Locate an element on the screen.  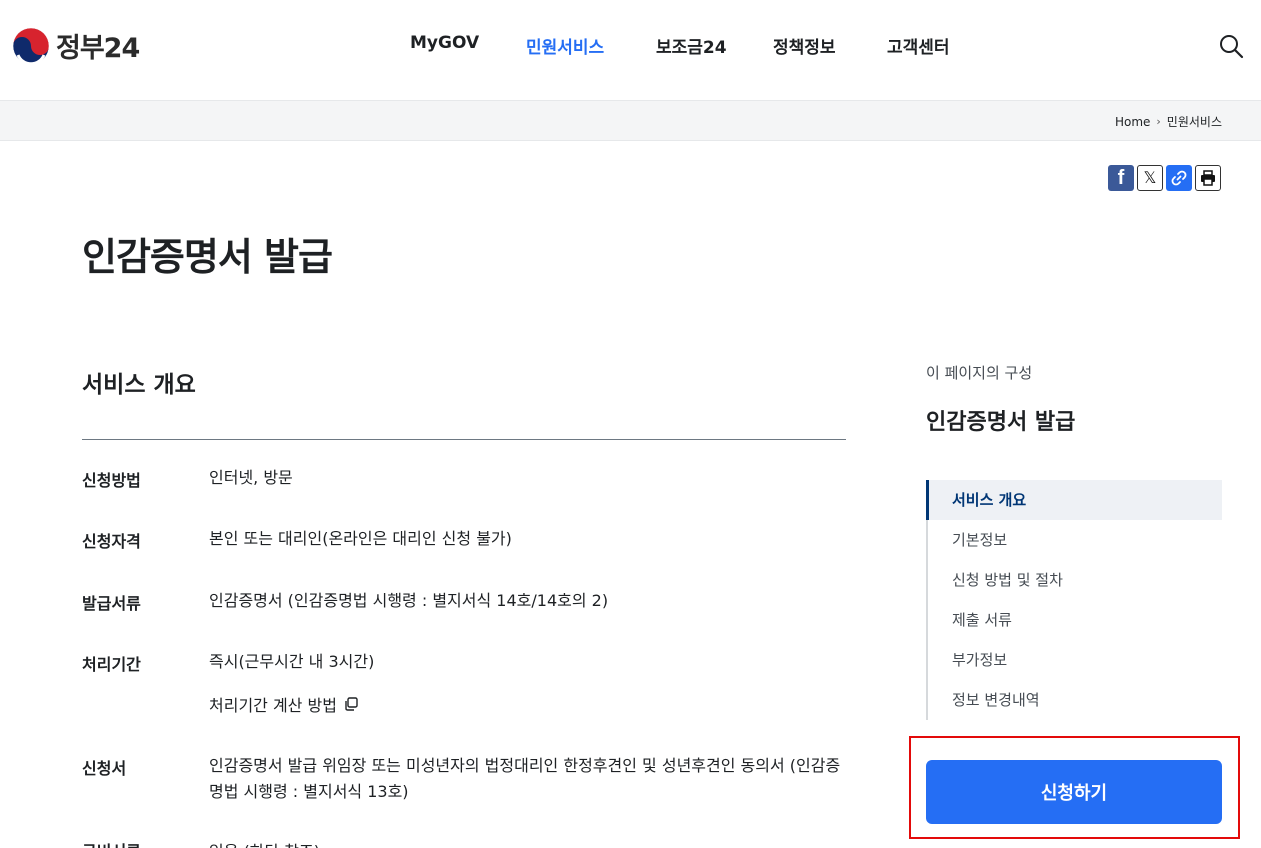
toc-item-additional-info: 부가정보 is located at coordinates (1075, 660).